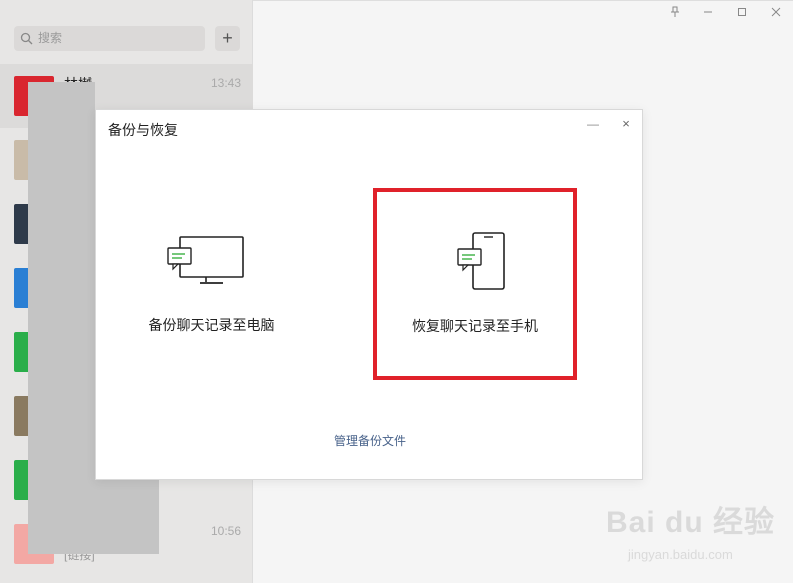  Describe the element at coordinates (50, 38) in the screenshot. I see `search-placeholder: 搜索` at that location.